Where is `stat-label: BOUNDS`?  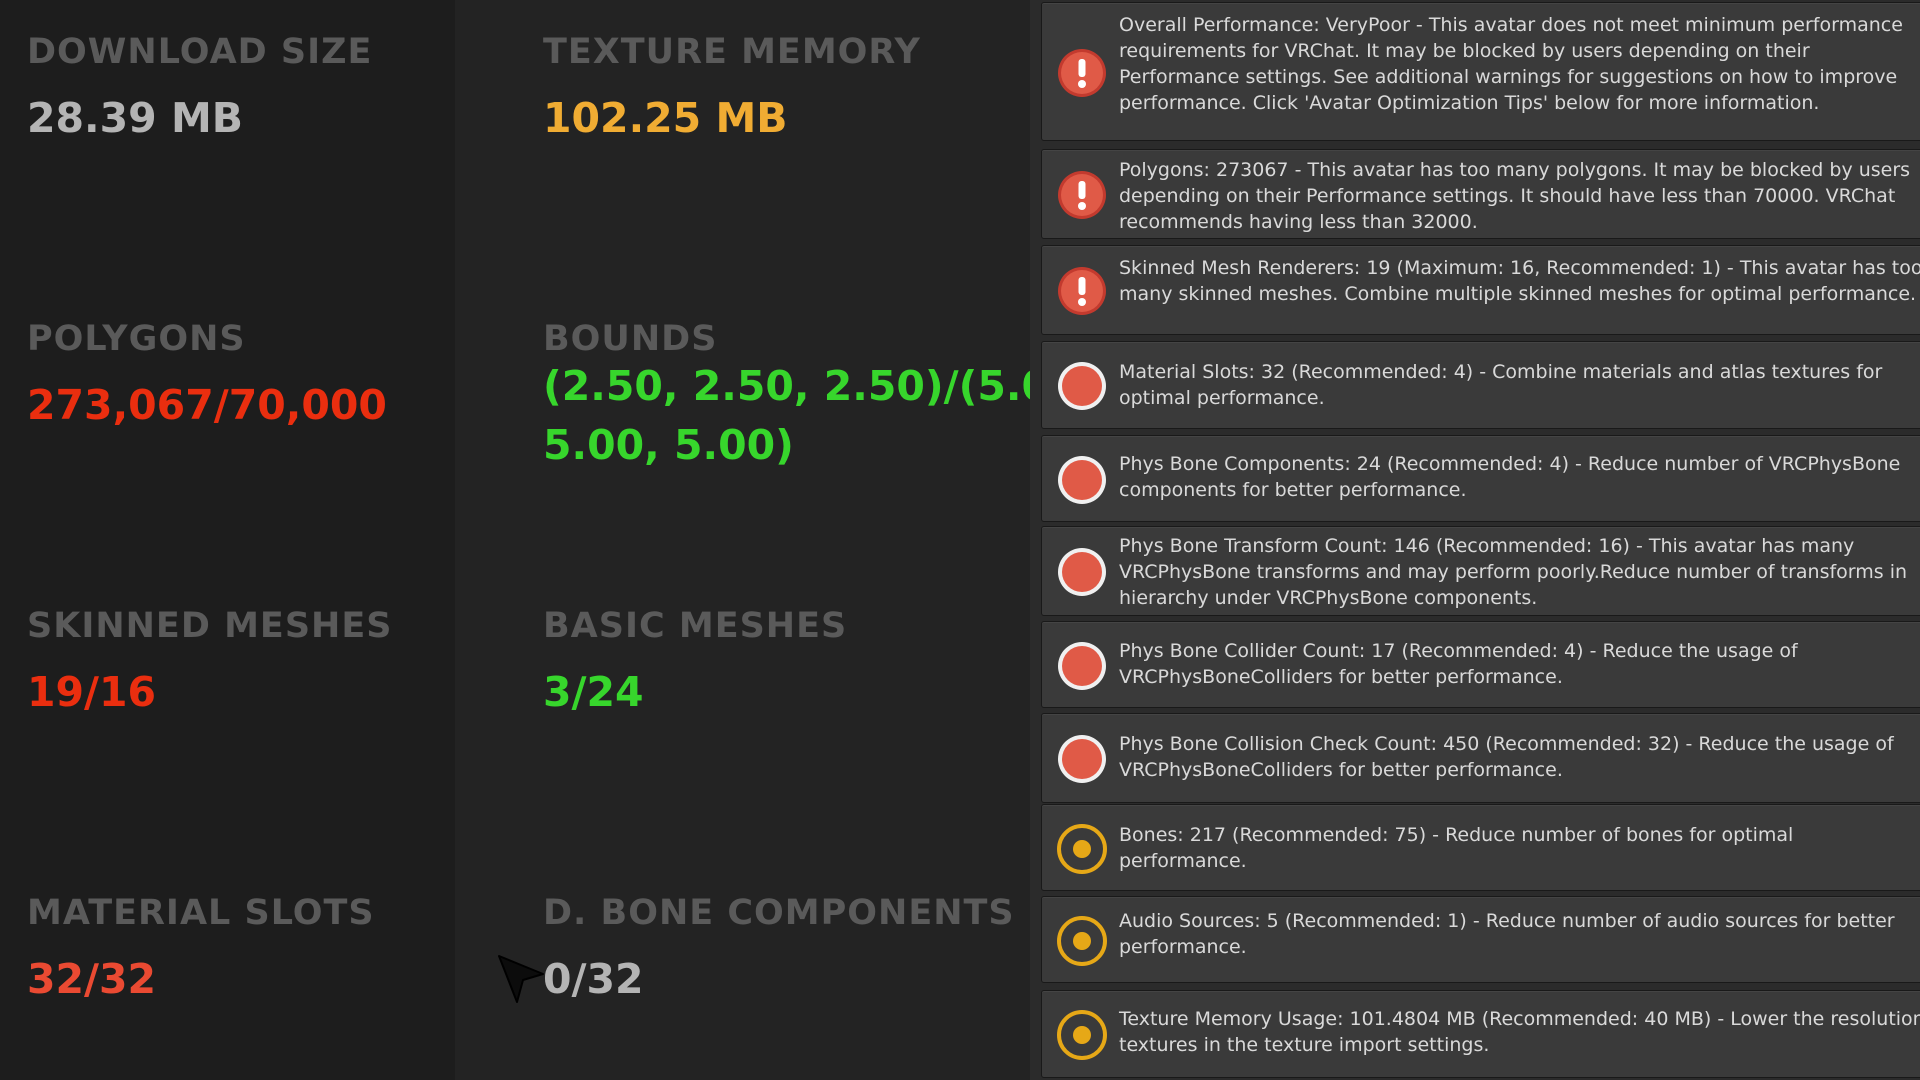
stat-label: BOUNDS is located at coordinates (630, 339).